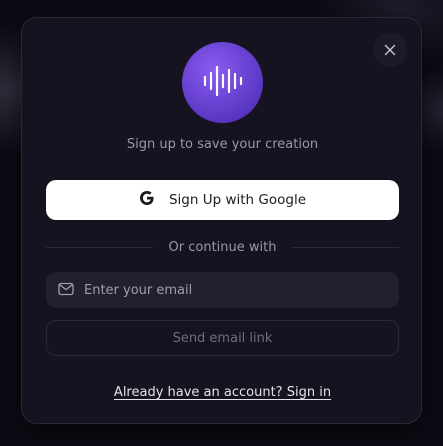  I want to click on app-logo, so click(222, 82).